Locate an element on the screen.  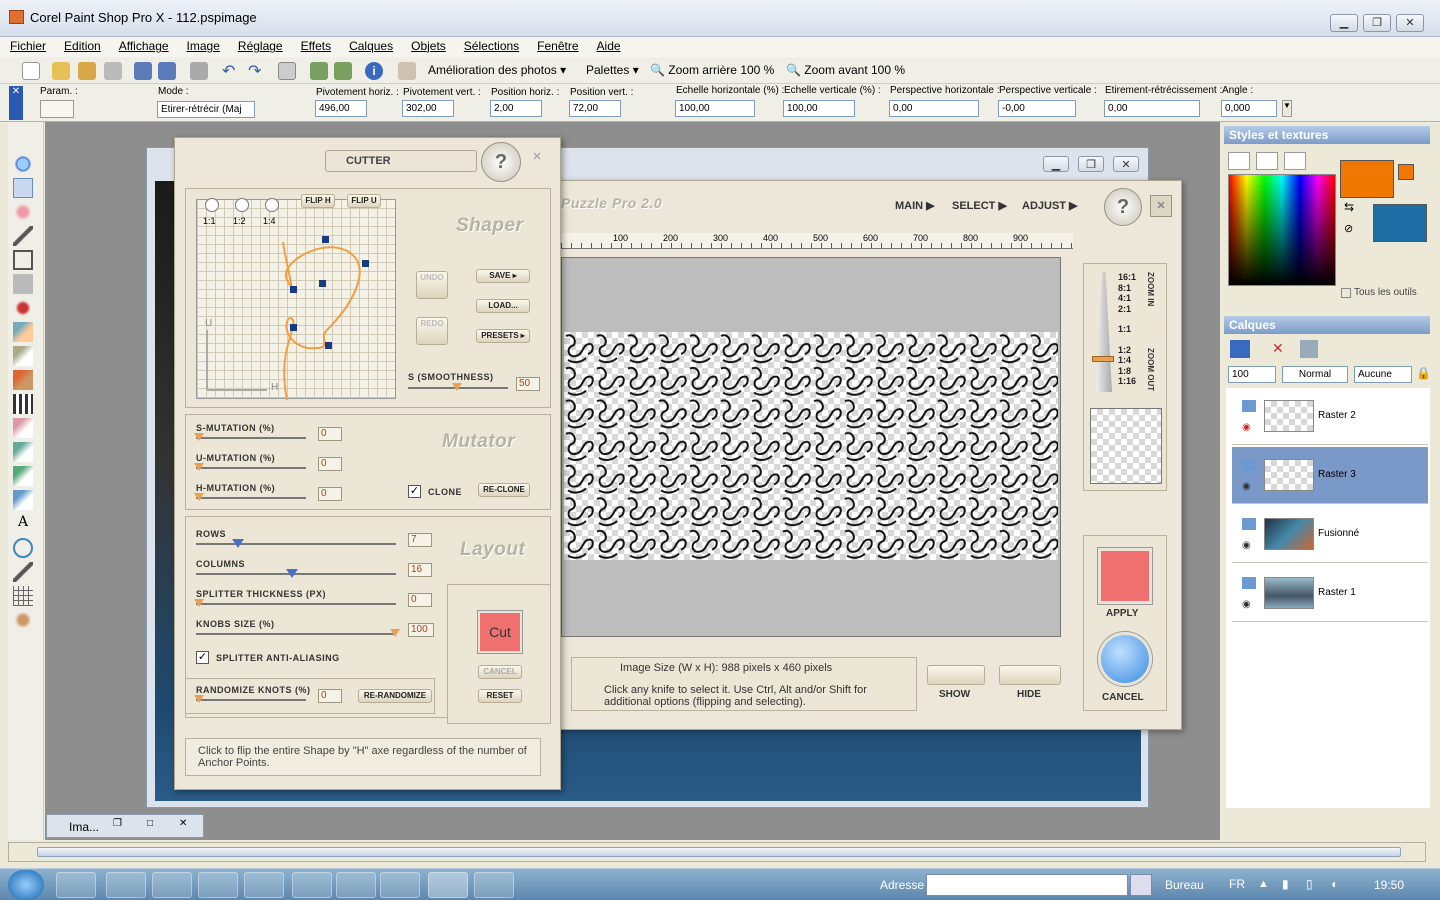
u-mutation-field: 0 is located at coordinates (330, 464).